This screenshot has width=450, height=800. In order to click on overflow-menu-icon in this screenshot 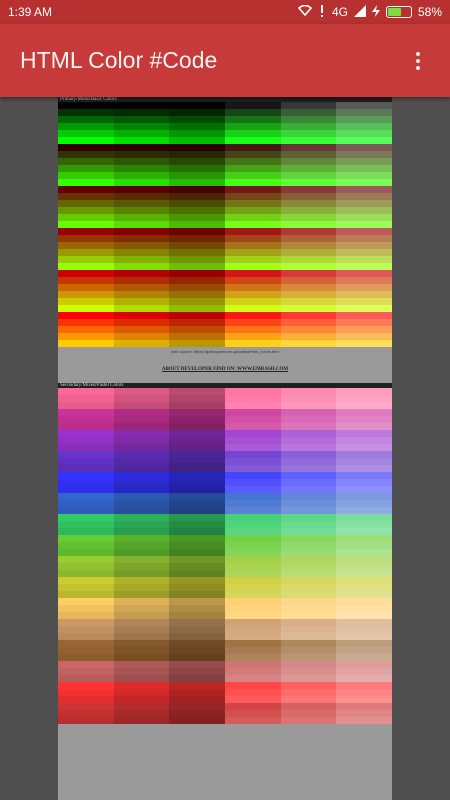, I will do `click(418, 61)`.